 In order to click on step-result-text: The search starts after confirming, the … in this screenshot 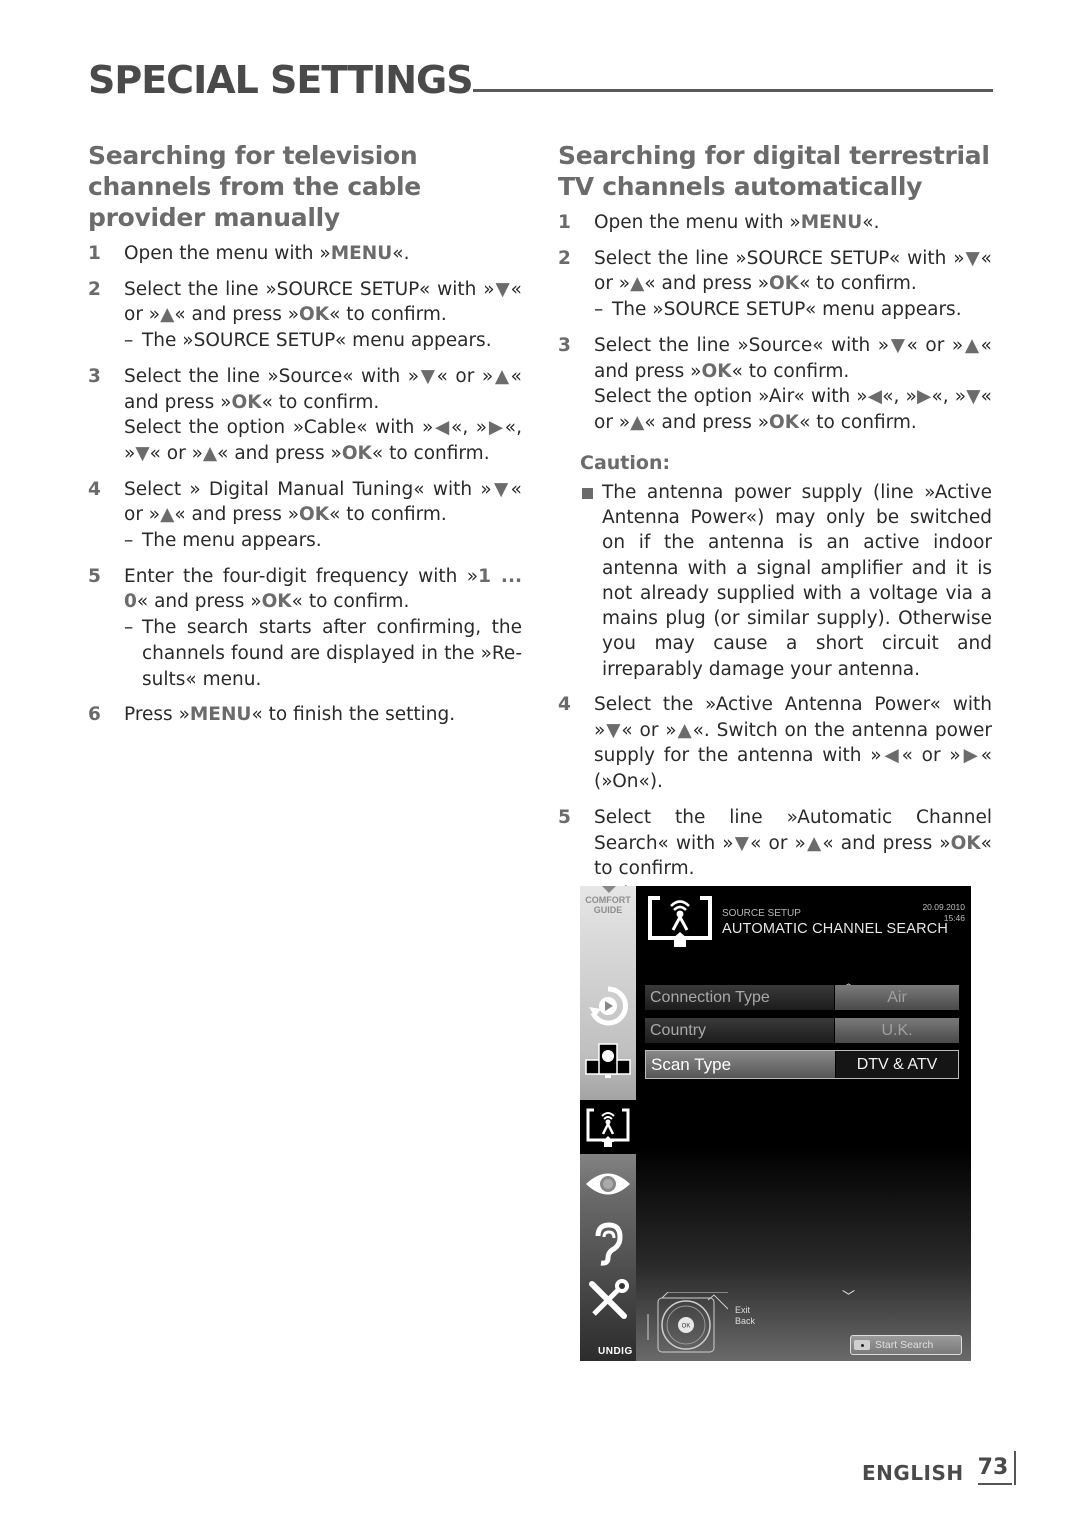, I will do `click(332, 653)`.